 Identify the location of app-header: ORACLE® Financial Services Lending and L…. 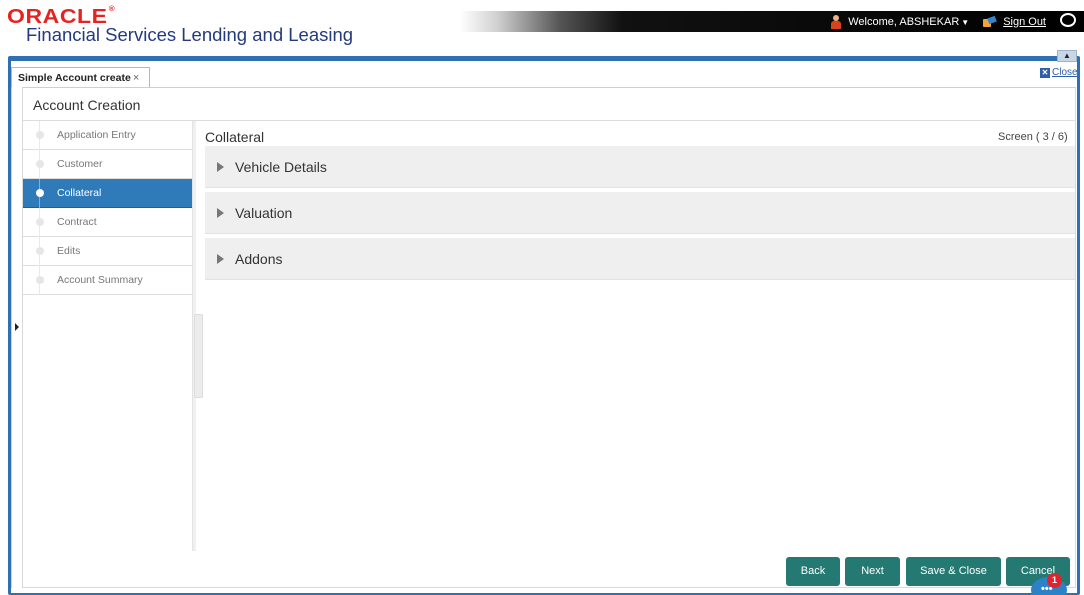
(542, 28).